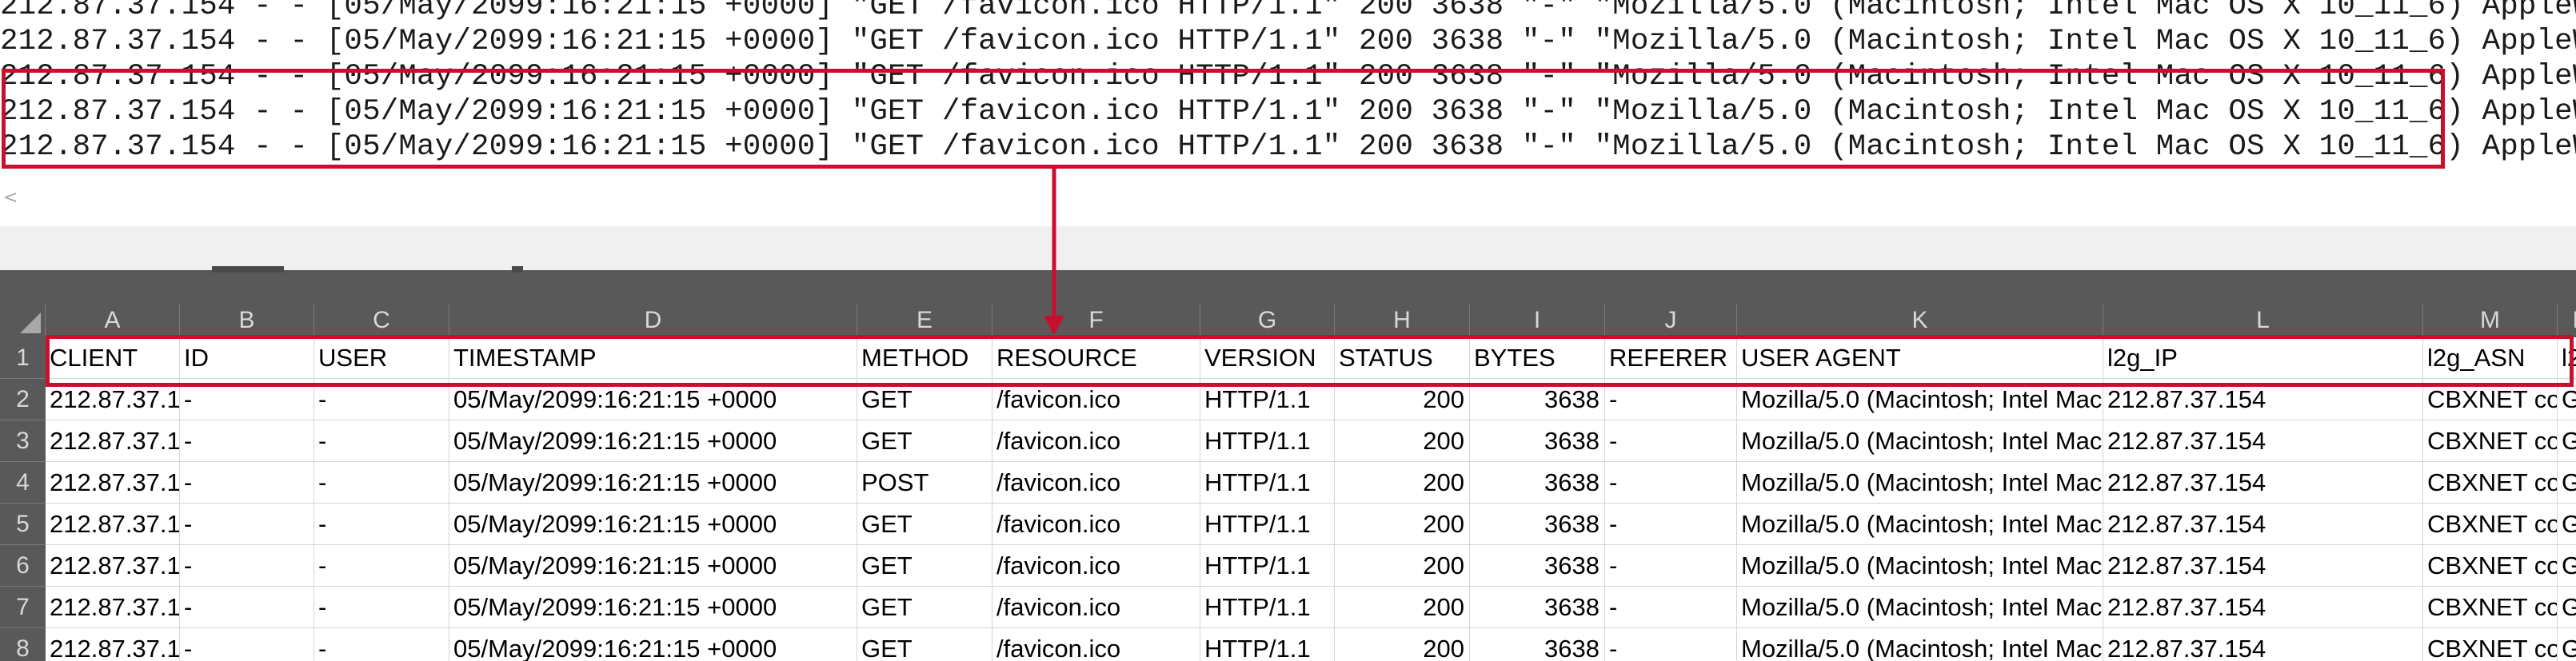  Describe the element at coordinates (1096, 320) in the screenshot. I see `column-header-f: F` at that location.